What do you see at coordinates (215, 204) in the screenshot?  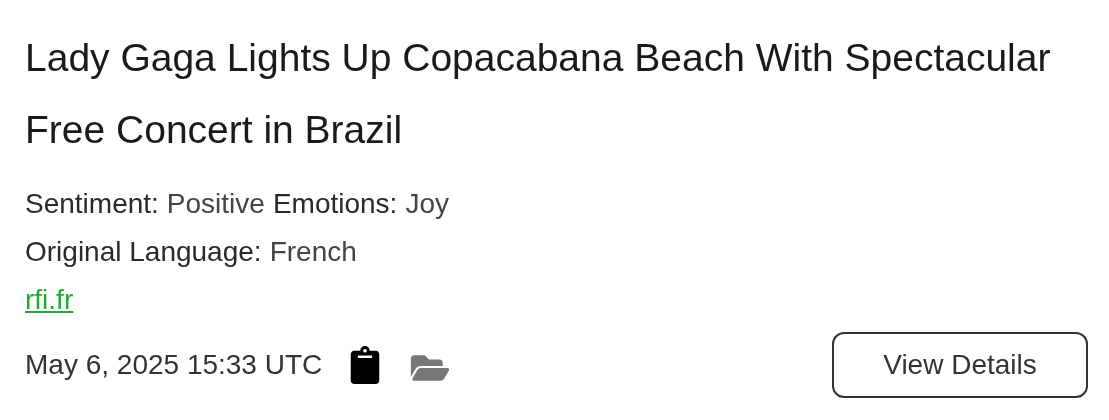 I see `field-value: Positive` at bounding box center [215, 204].